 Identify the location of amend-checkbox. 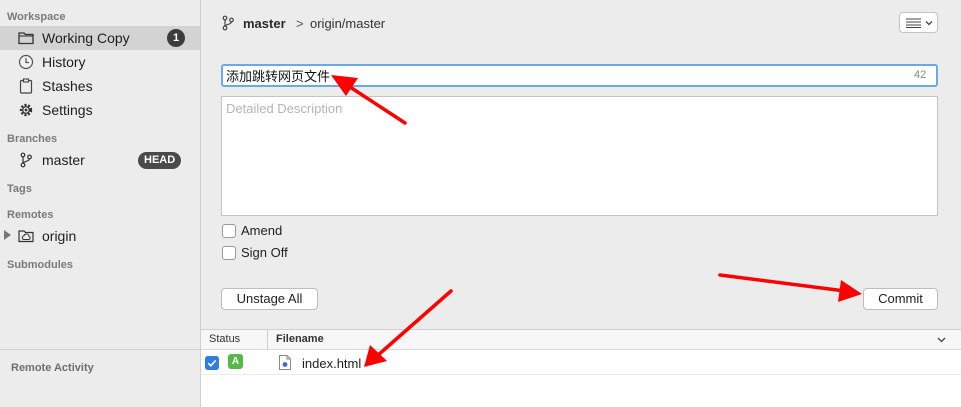
(229, 230).